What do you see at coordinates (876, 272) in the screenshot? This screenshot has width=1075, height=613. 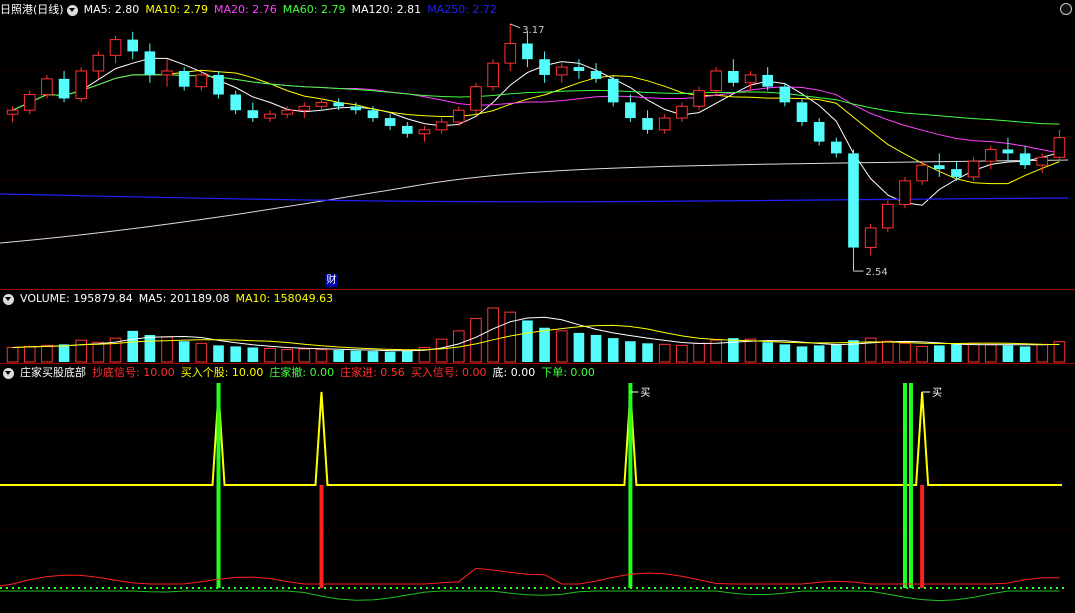 I see `low-price-label: 2.54` at bounding box center [876, 272].